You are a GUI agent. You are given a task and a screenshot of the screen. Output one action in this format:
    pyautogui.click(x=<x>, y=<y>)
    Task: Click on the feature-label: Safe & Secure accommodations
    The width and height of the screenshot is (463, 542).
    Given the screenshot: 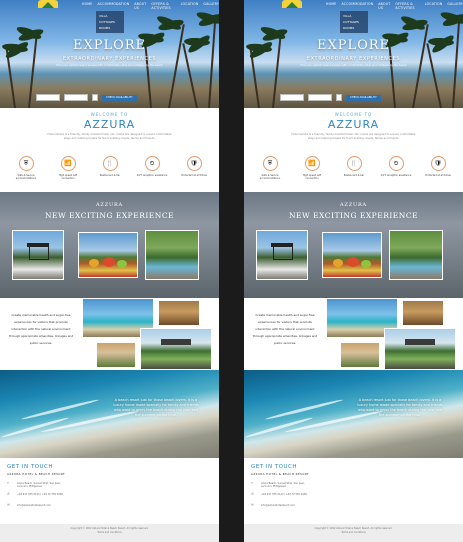 What is the action you would take?
    pyautogui.click(x=270, y=177)
    